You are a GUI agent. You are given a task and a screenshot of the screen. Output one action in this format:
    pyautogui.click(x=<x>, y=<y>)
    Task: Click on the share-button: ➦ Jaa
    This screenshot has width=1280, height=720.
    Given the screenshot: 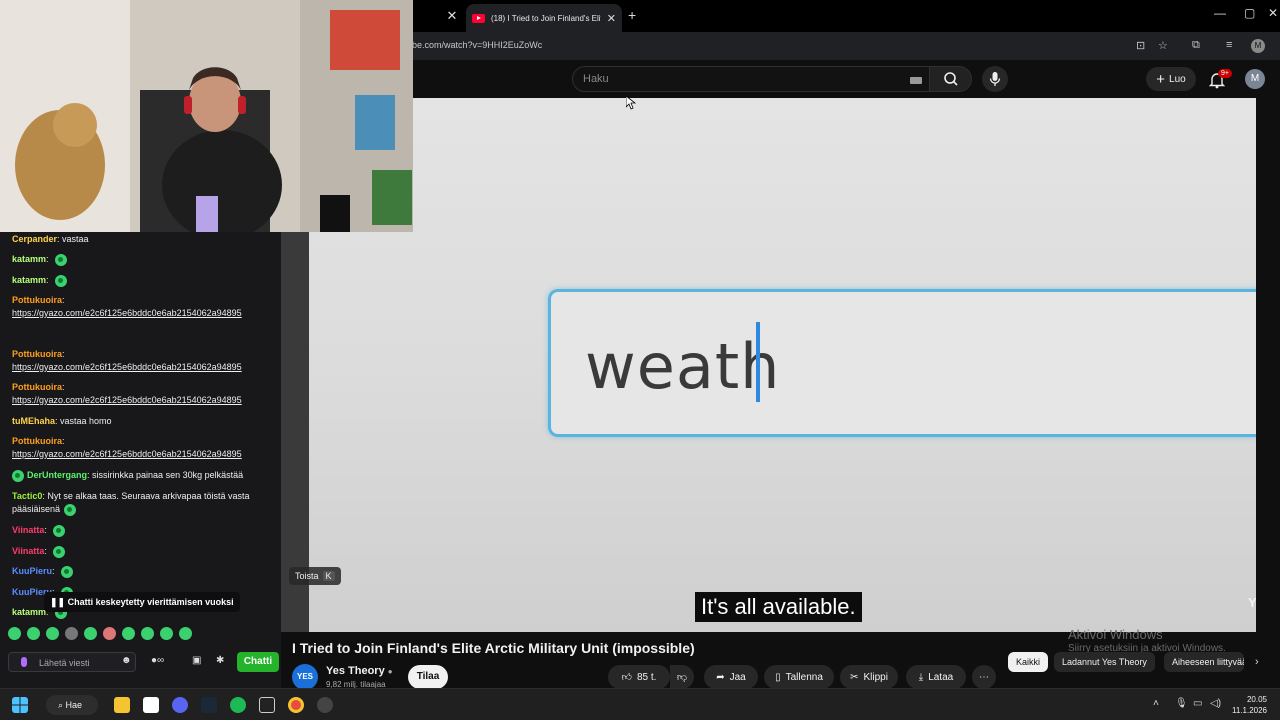 What is the action you would take?
    pyautogui.click(x=731, y=677)
    